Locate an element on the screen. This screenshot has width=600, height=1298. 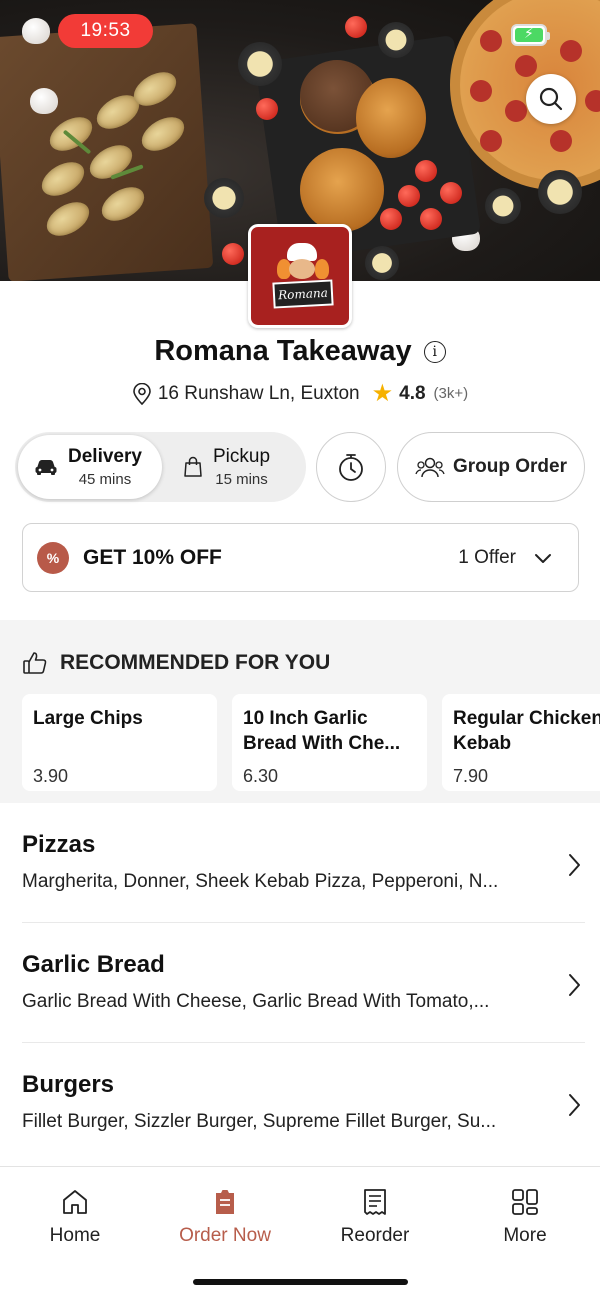
restaurant-title-row: Romana Takeaway i is located at coordinates (300, 351).